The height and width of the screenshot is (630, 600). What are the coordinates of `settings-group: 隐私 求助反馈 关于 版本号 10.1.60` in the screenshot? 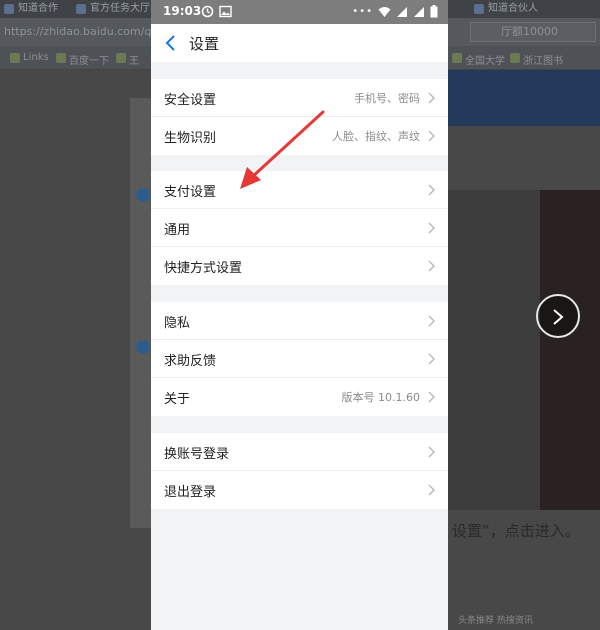 It's located at (299, 359).